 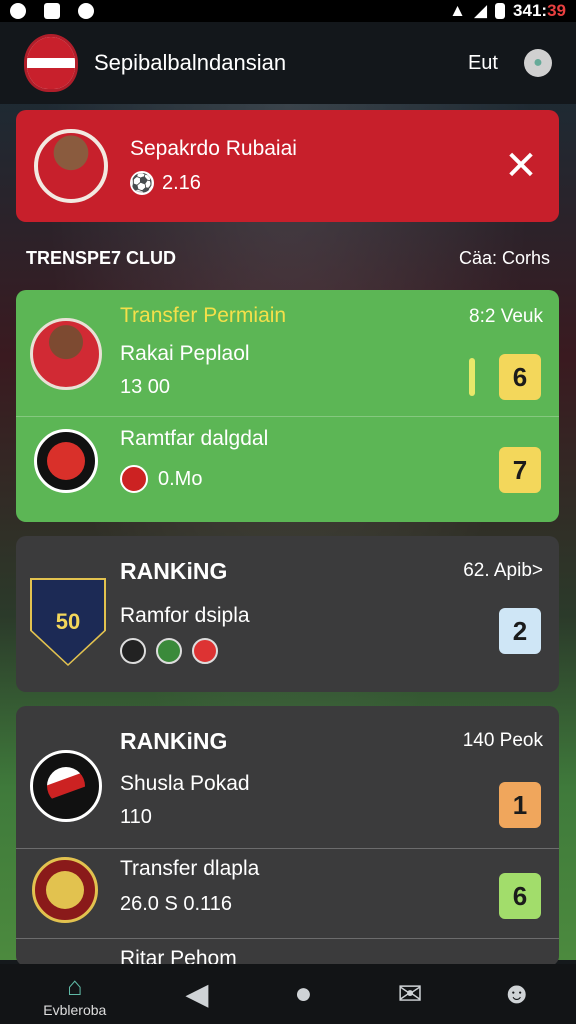 What do you see at coordinates (472, 377) in the screenshot?
I see `trend-bar` at bounding box center [472, 377].